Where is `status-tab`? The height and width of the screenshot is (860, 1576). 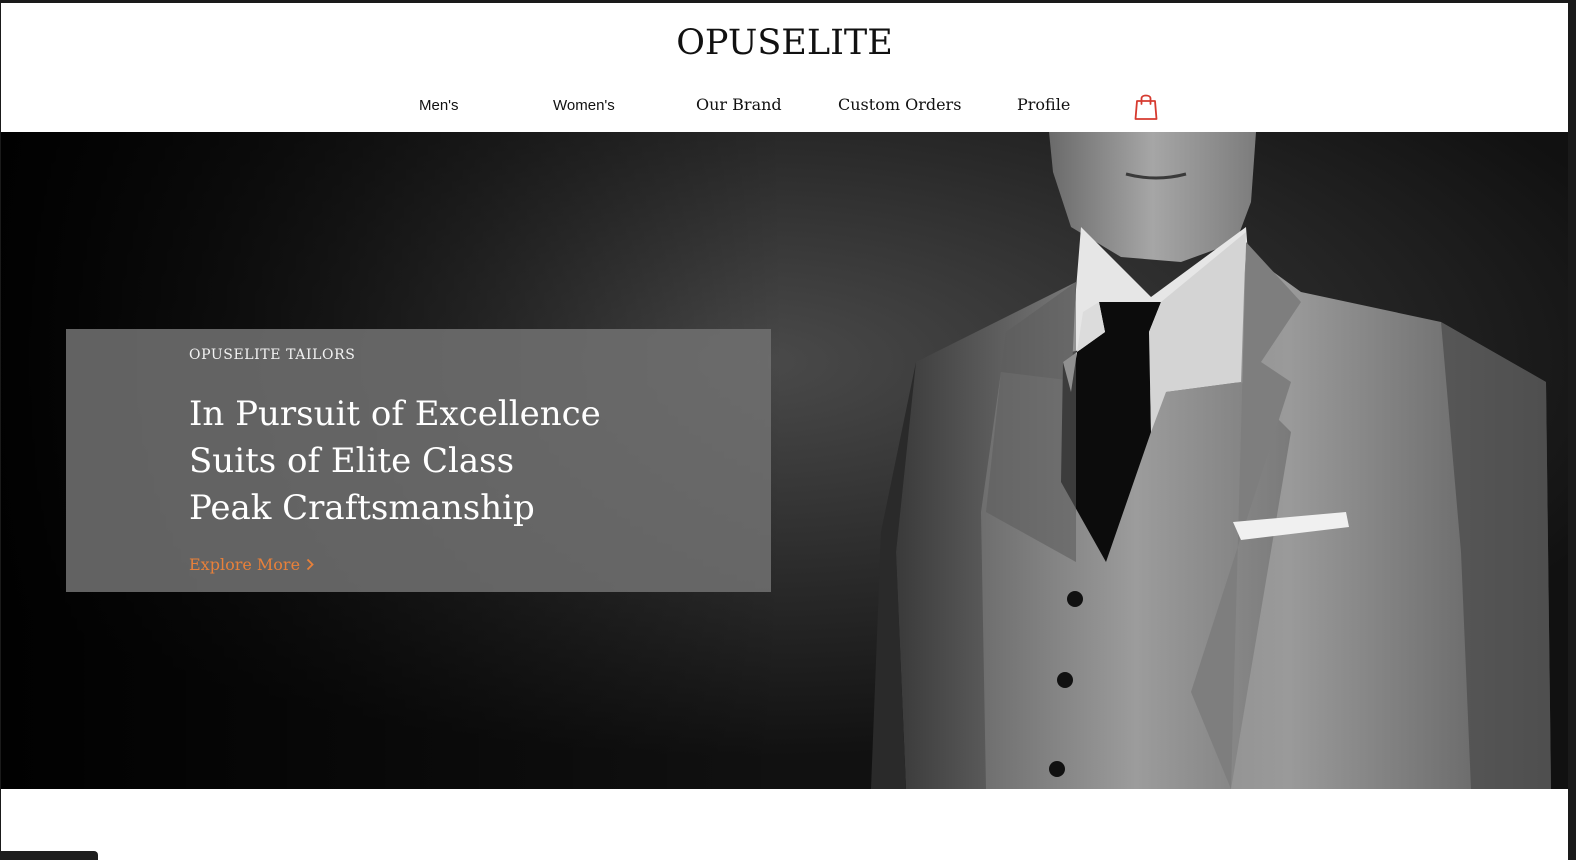
status-tab is located at coordinates (49, 855).